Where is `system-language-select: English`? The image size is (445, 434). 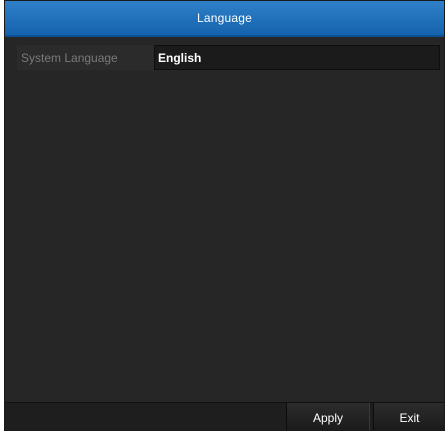 system-language-select: English is located at coordinates (297, 57).